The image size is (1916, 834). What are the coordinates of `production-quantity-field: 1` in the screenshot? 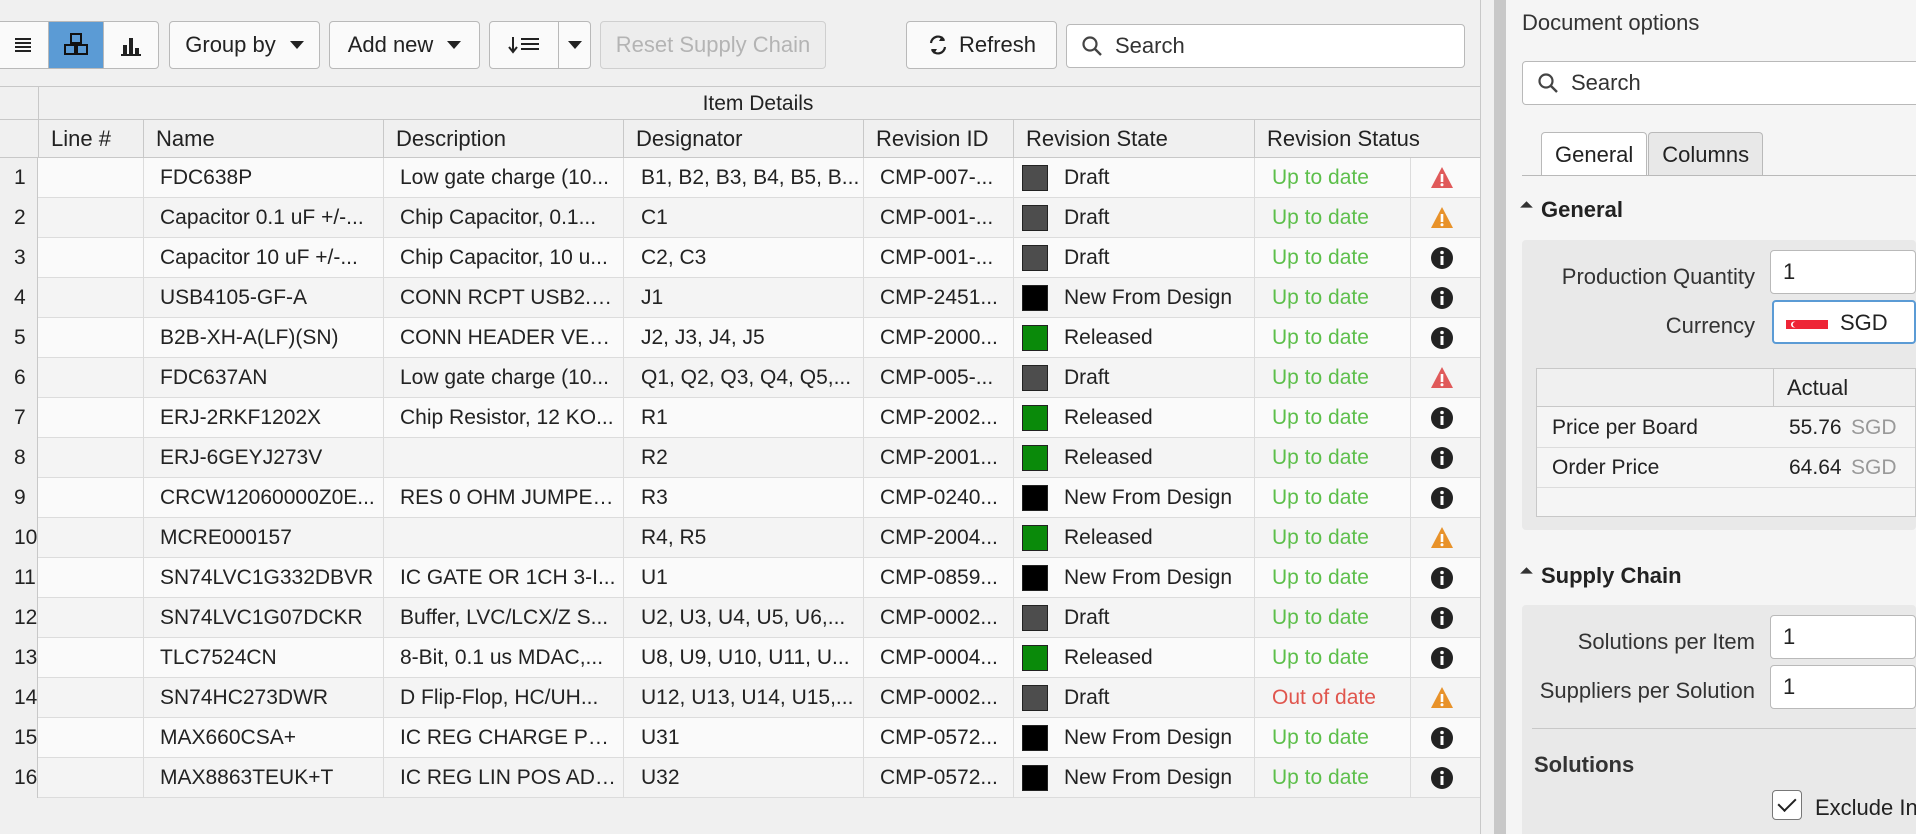 It's located at (1843, 272).